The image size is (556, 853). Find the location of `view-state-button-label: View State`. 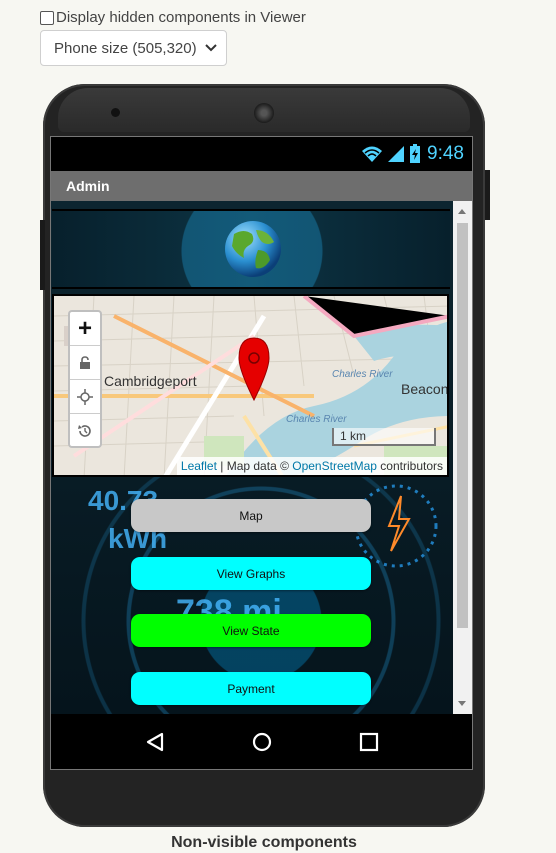

view-state-button-label: View State is located at coordinates (251, 630).